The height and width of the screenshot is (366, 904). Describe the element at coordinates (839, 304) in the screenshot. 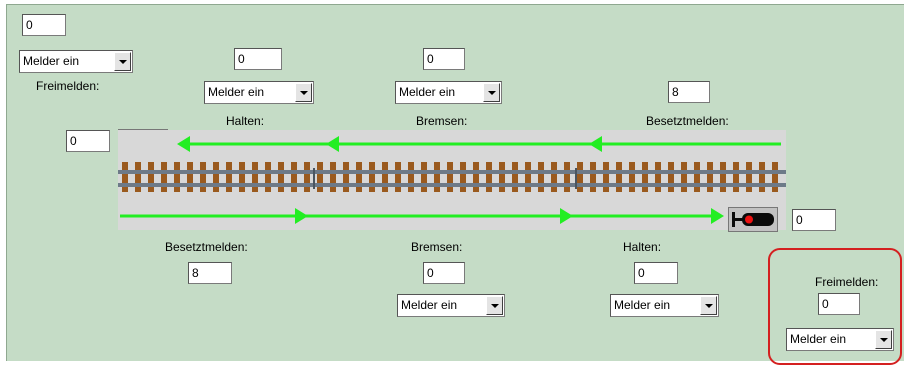

I see `bottom-right-freimelden-input: 0` at that location.